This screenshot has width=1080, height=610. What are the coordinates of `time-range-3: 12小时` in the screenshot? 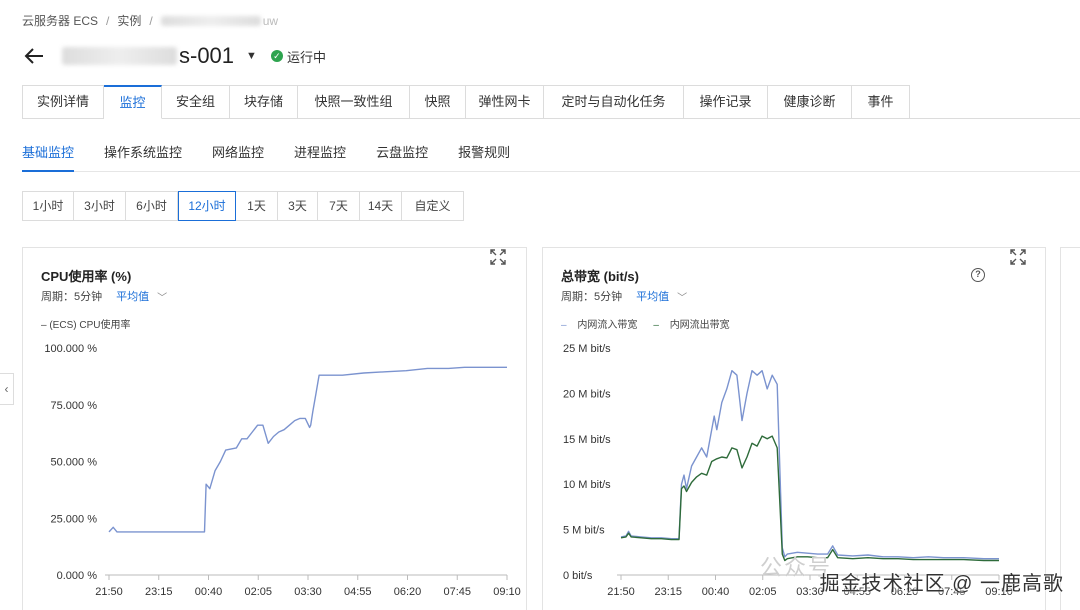 It's located at (207, 206).